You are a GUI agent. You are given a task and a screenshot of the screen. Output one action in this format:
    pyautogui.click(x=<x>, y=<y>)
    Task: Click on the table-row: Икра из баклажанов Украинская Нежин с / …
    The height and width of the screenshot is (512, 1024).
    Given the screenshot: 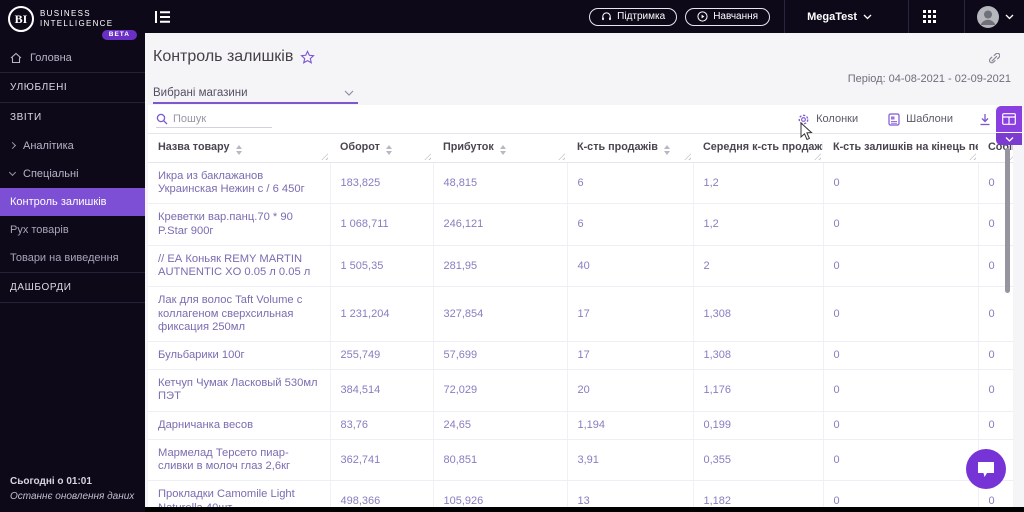 What is the action you would take?
    pyautogui.click(x=580, y=183)
    